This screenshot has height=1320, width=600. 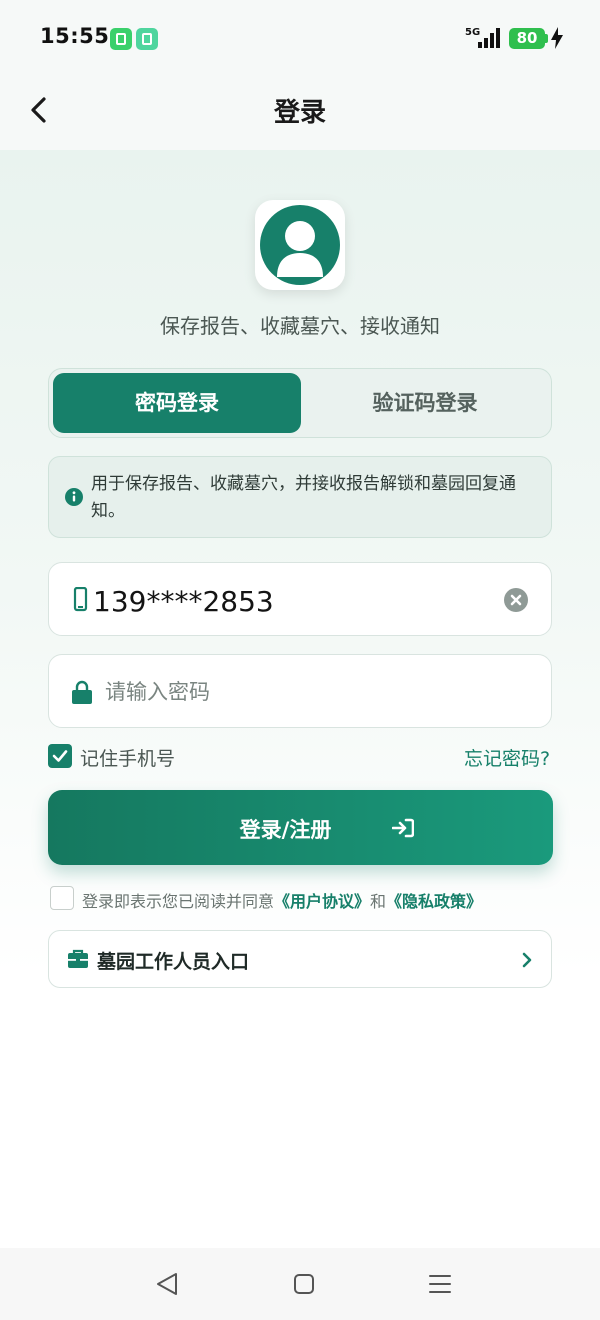 What do you see at coordinates (285, 830) in the screenshot?
I see `login-button-label: 登录/注册` at bounding box center [285, 830].